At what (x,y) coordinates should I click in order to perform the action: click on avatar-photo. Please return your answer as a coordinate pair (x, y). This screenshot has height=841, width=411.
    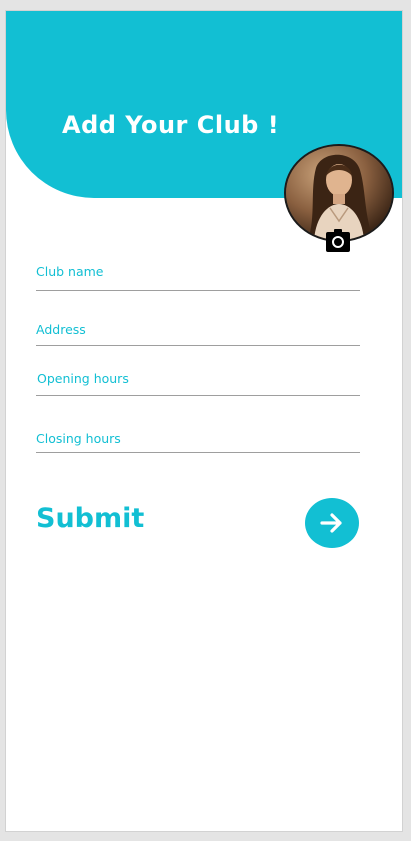
    Looking at the image, I should click on (339, 193).